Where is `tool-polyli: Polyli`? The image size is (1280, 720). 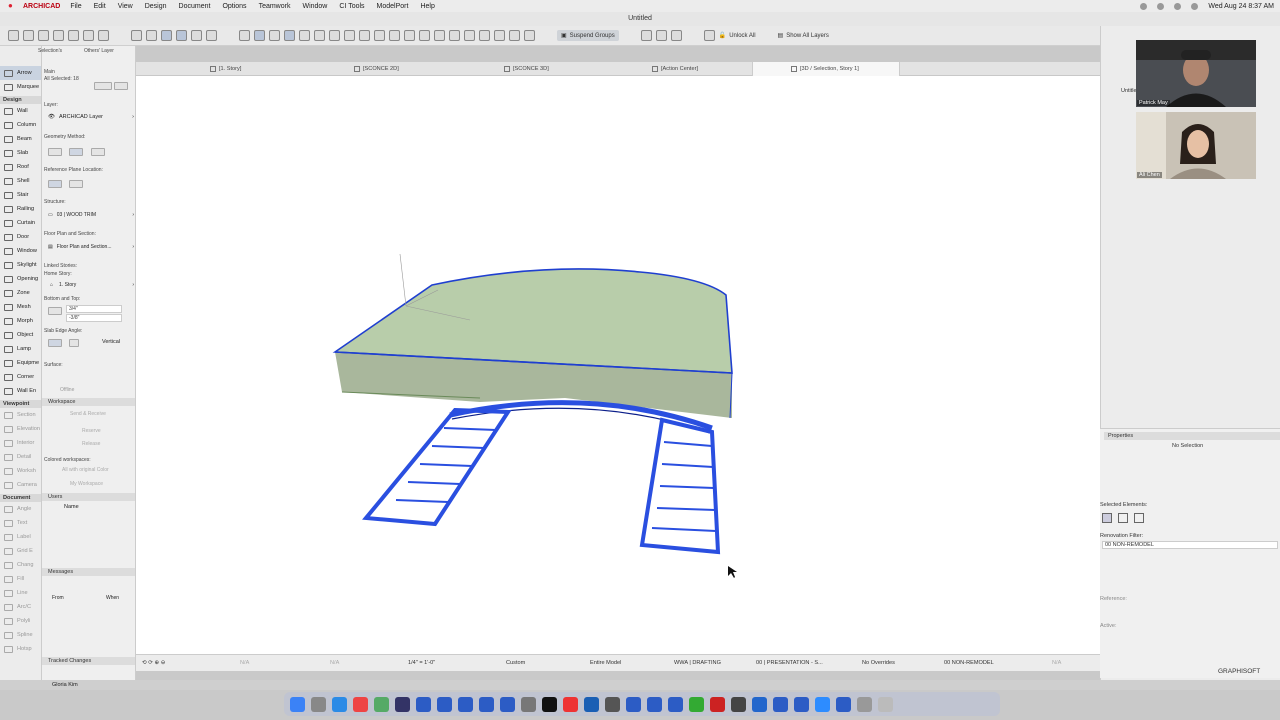 tool-polyli: Polyli is located at coordinates (20, 621).